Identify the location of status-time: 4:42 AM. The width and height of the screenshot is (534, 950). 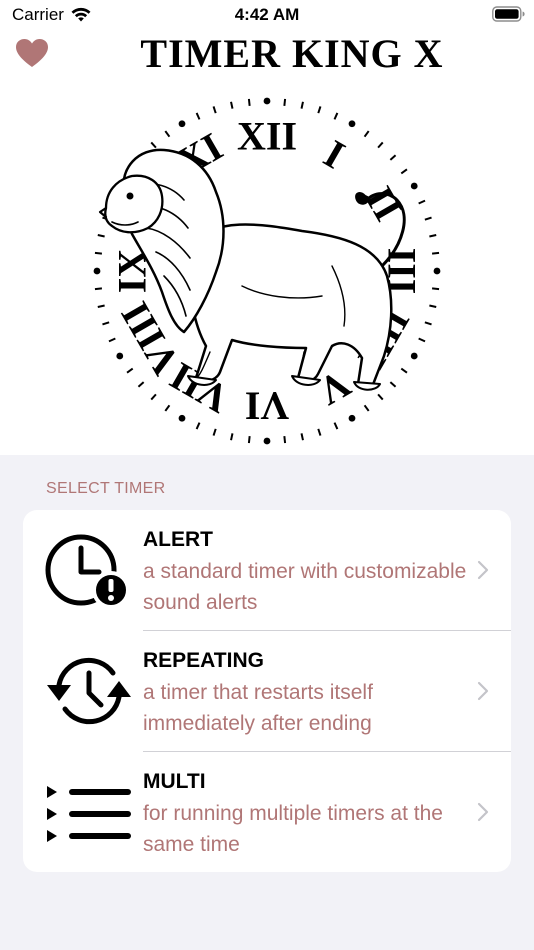
(267, 14).